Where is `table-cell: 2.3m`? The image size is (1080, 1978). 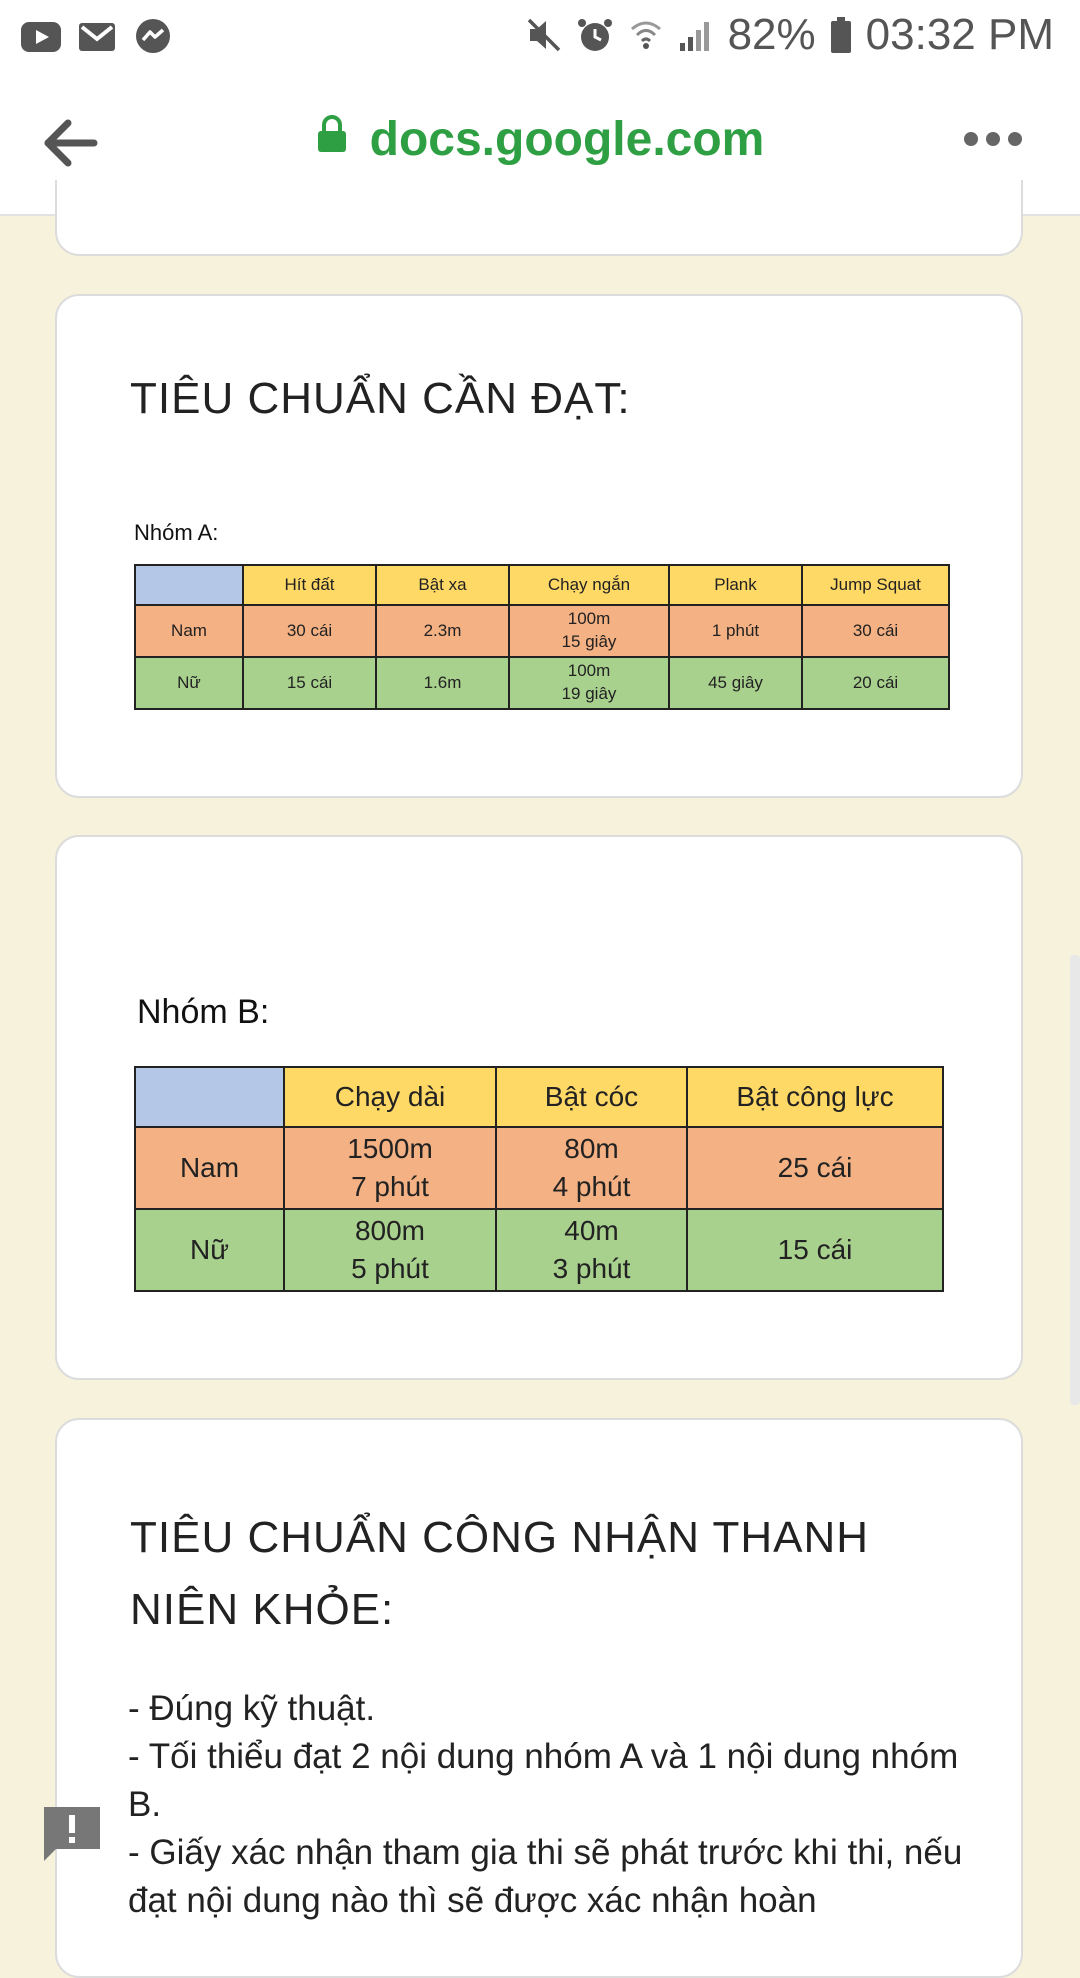 table-cell: 2.3m is located at coordinates (442, 631).